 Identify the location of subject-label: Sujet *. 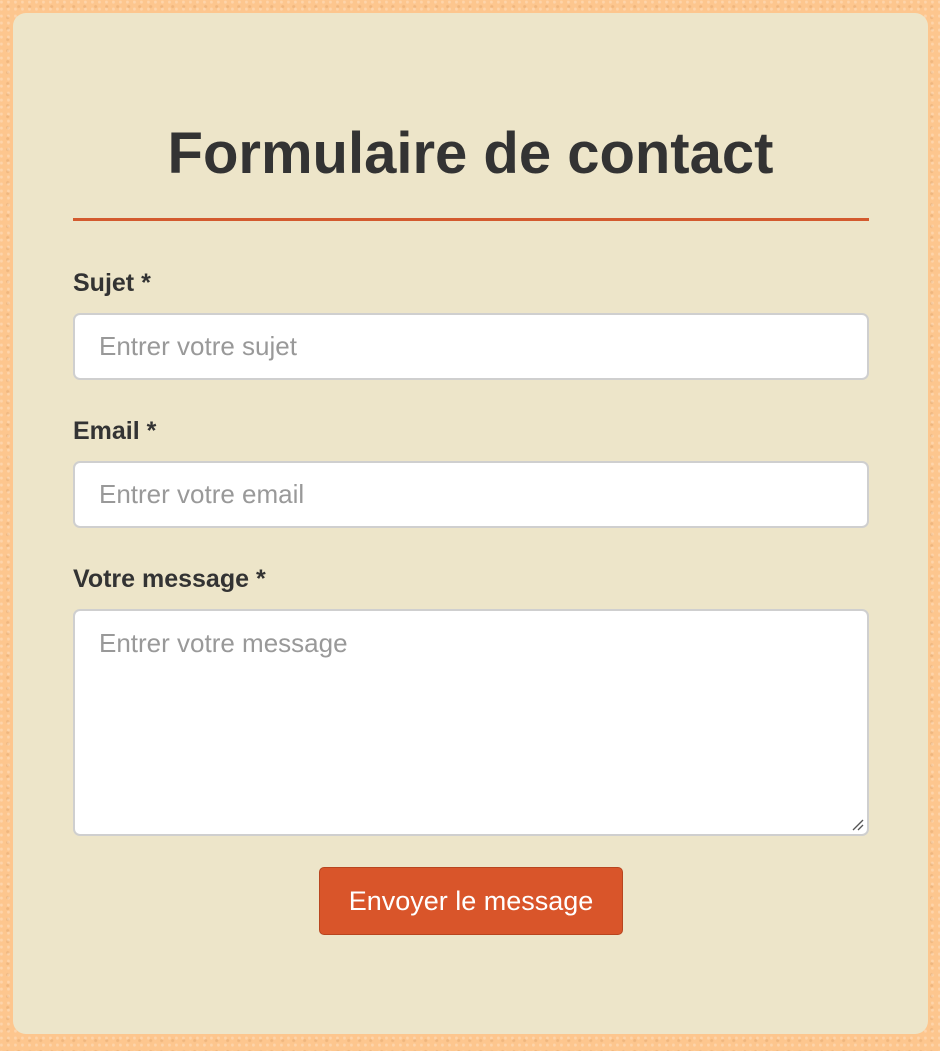
(112, 283).